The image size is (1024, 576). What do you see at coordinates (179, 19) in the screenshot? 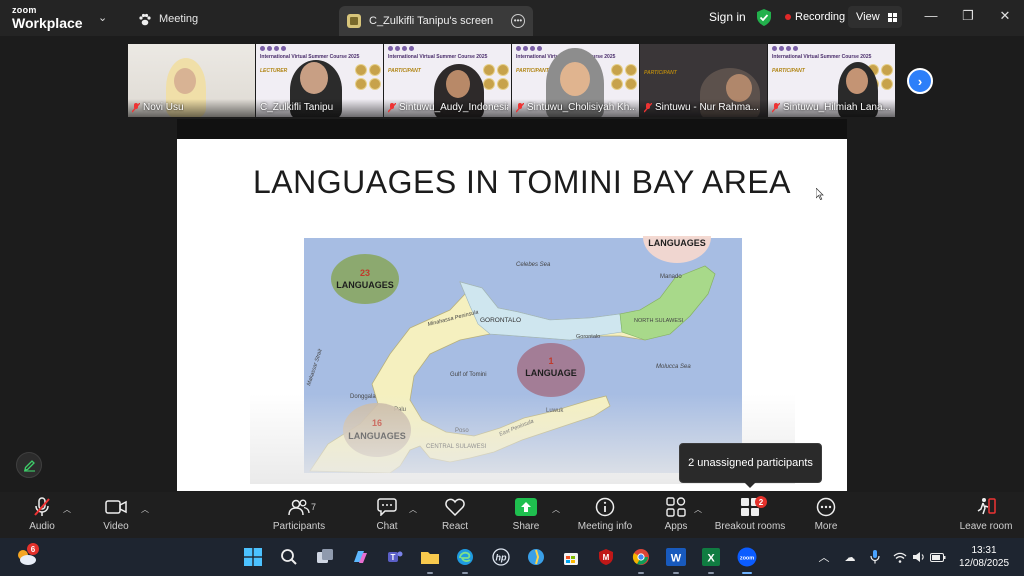
I see `tab-meeting-label: Meeting` at bounding box center [179, 19].